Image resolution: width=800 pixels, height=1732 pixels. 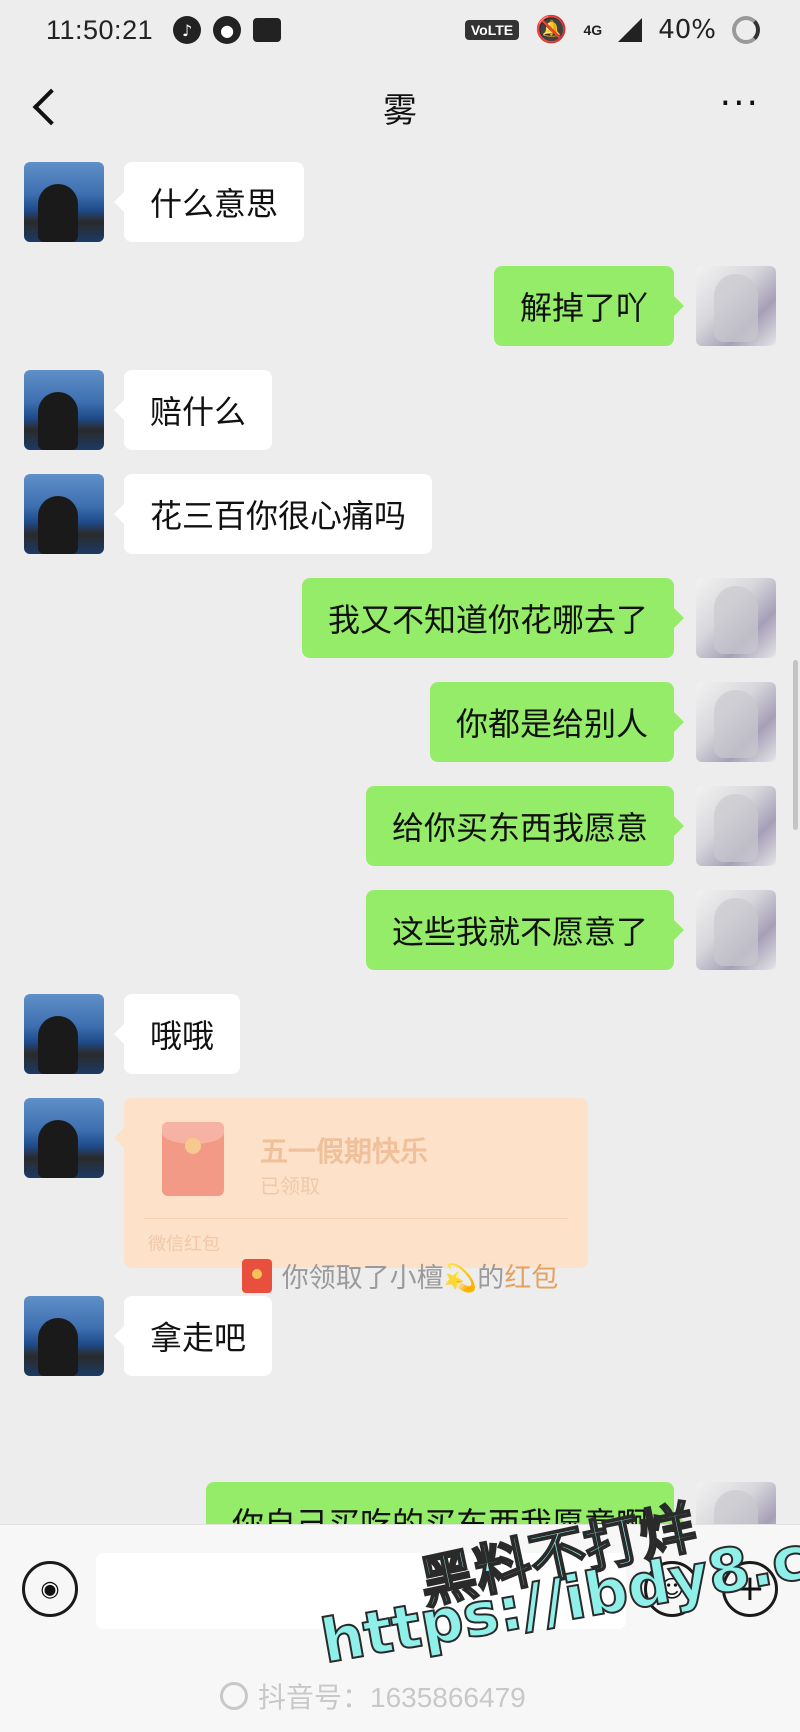 I want to click on voice-input-button: ◉, so click(x=50, y=1589).